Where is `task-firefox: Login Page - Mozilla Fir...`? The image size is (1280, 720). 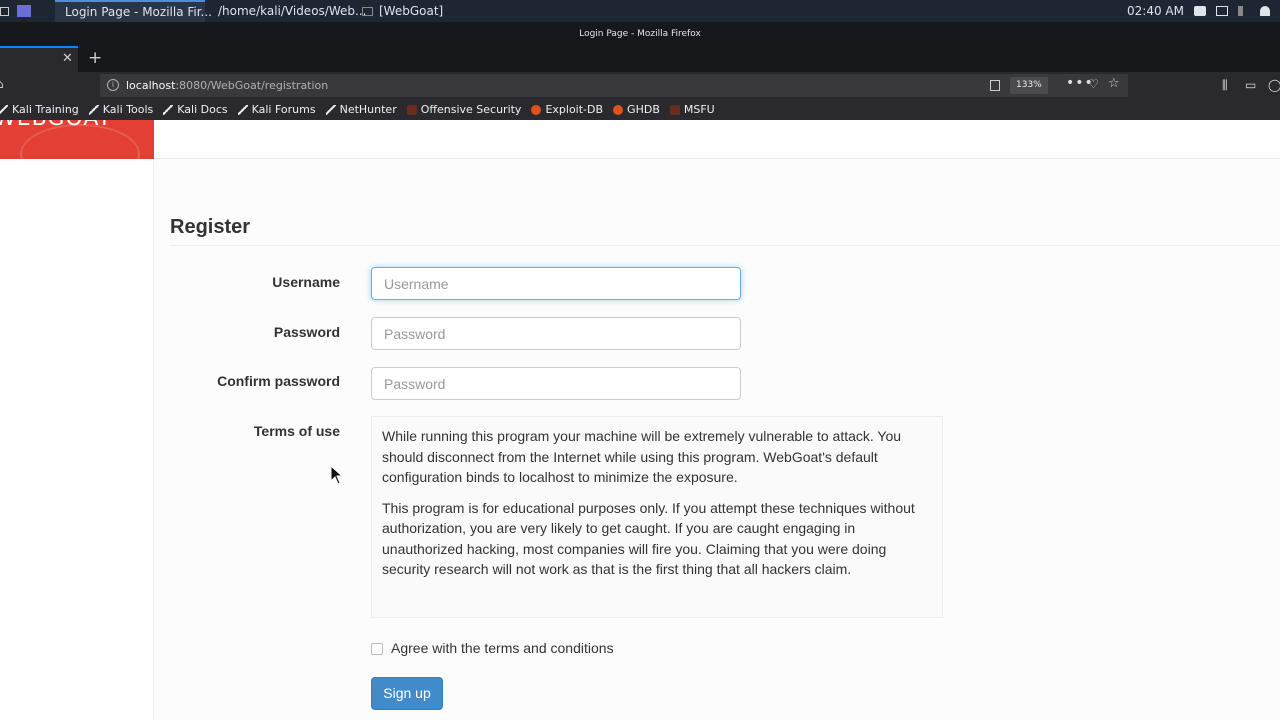
task-firefox: Login Page - Mozilla Fir... is located at coordinates (133, 11).